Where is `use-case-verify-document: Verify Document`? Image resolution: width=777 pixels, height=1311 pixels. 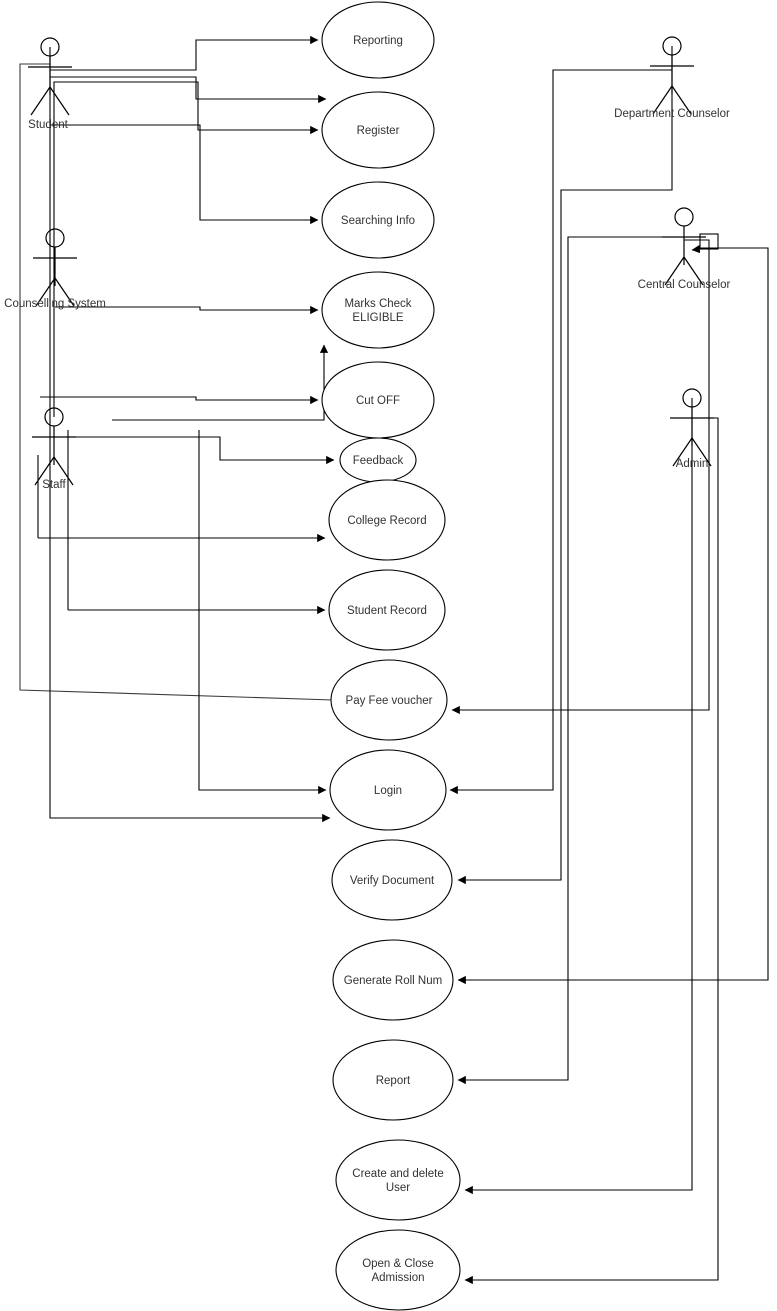 use-case-verify-document: Verify Document is located at coordinates (392, 880).